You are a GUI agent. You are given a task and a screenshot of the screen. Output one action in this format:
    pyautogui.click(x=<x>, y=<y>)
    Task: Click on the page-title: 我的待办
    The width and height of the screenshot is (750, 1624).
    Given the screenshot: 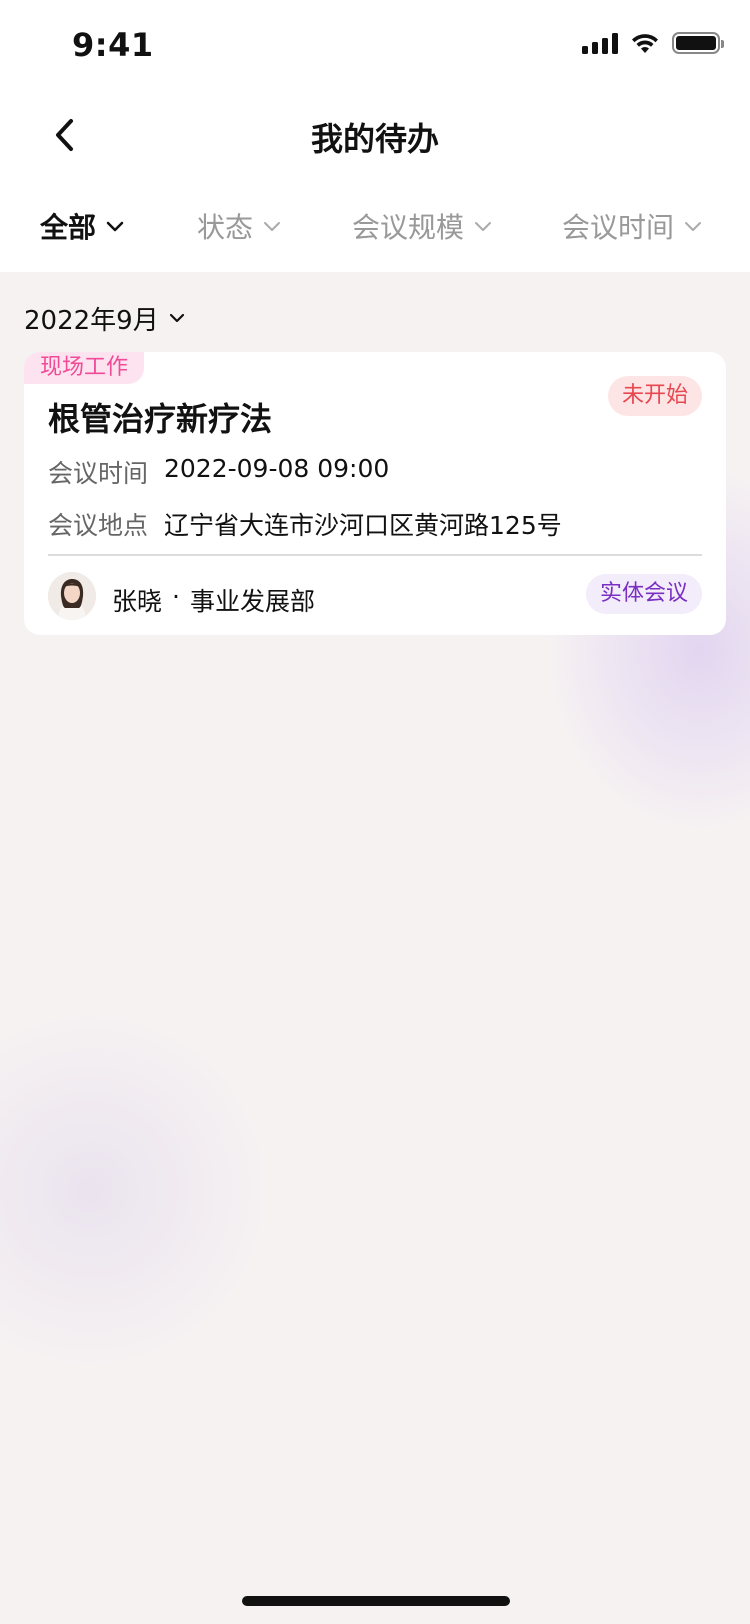 What is the action you would take?
    pyautogui.click(x=374, y=139)
    